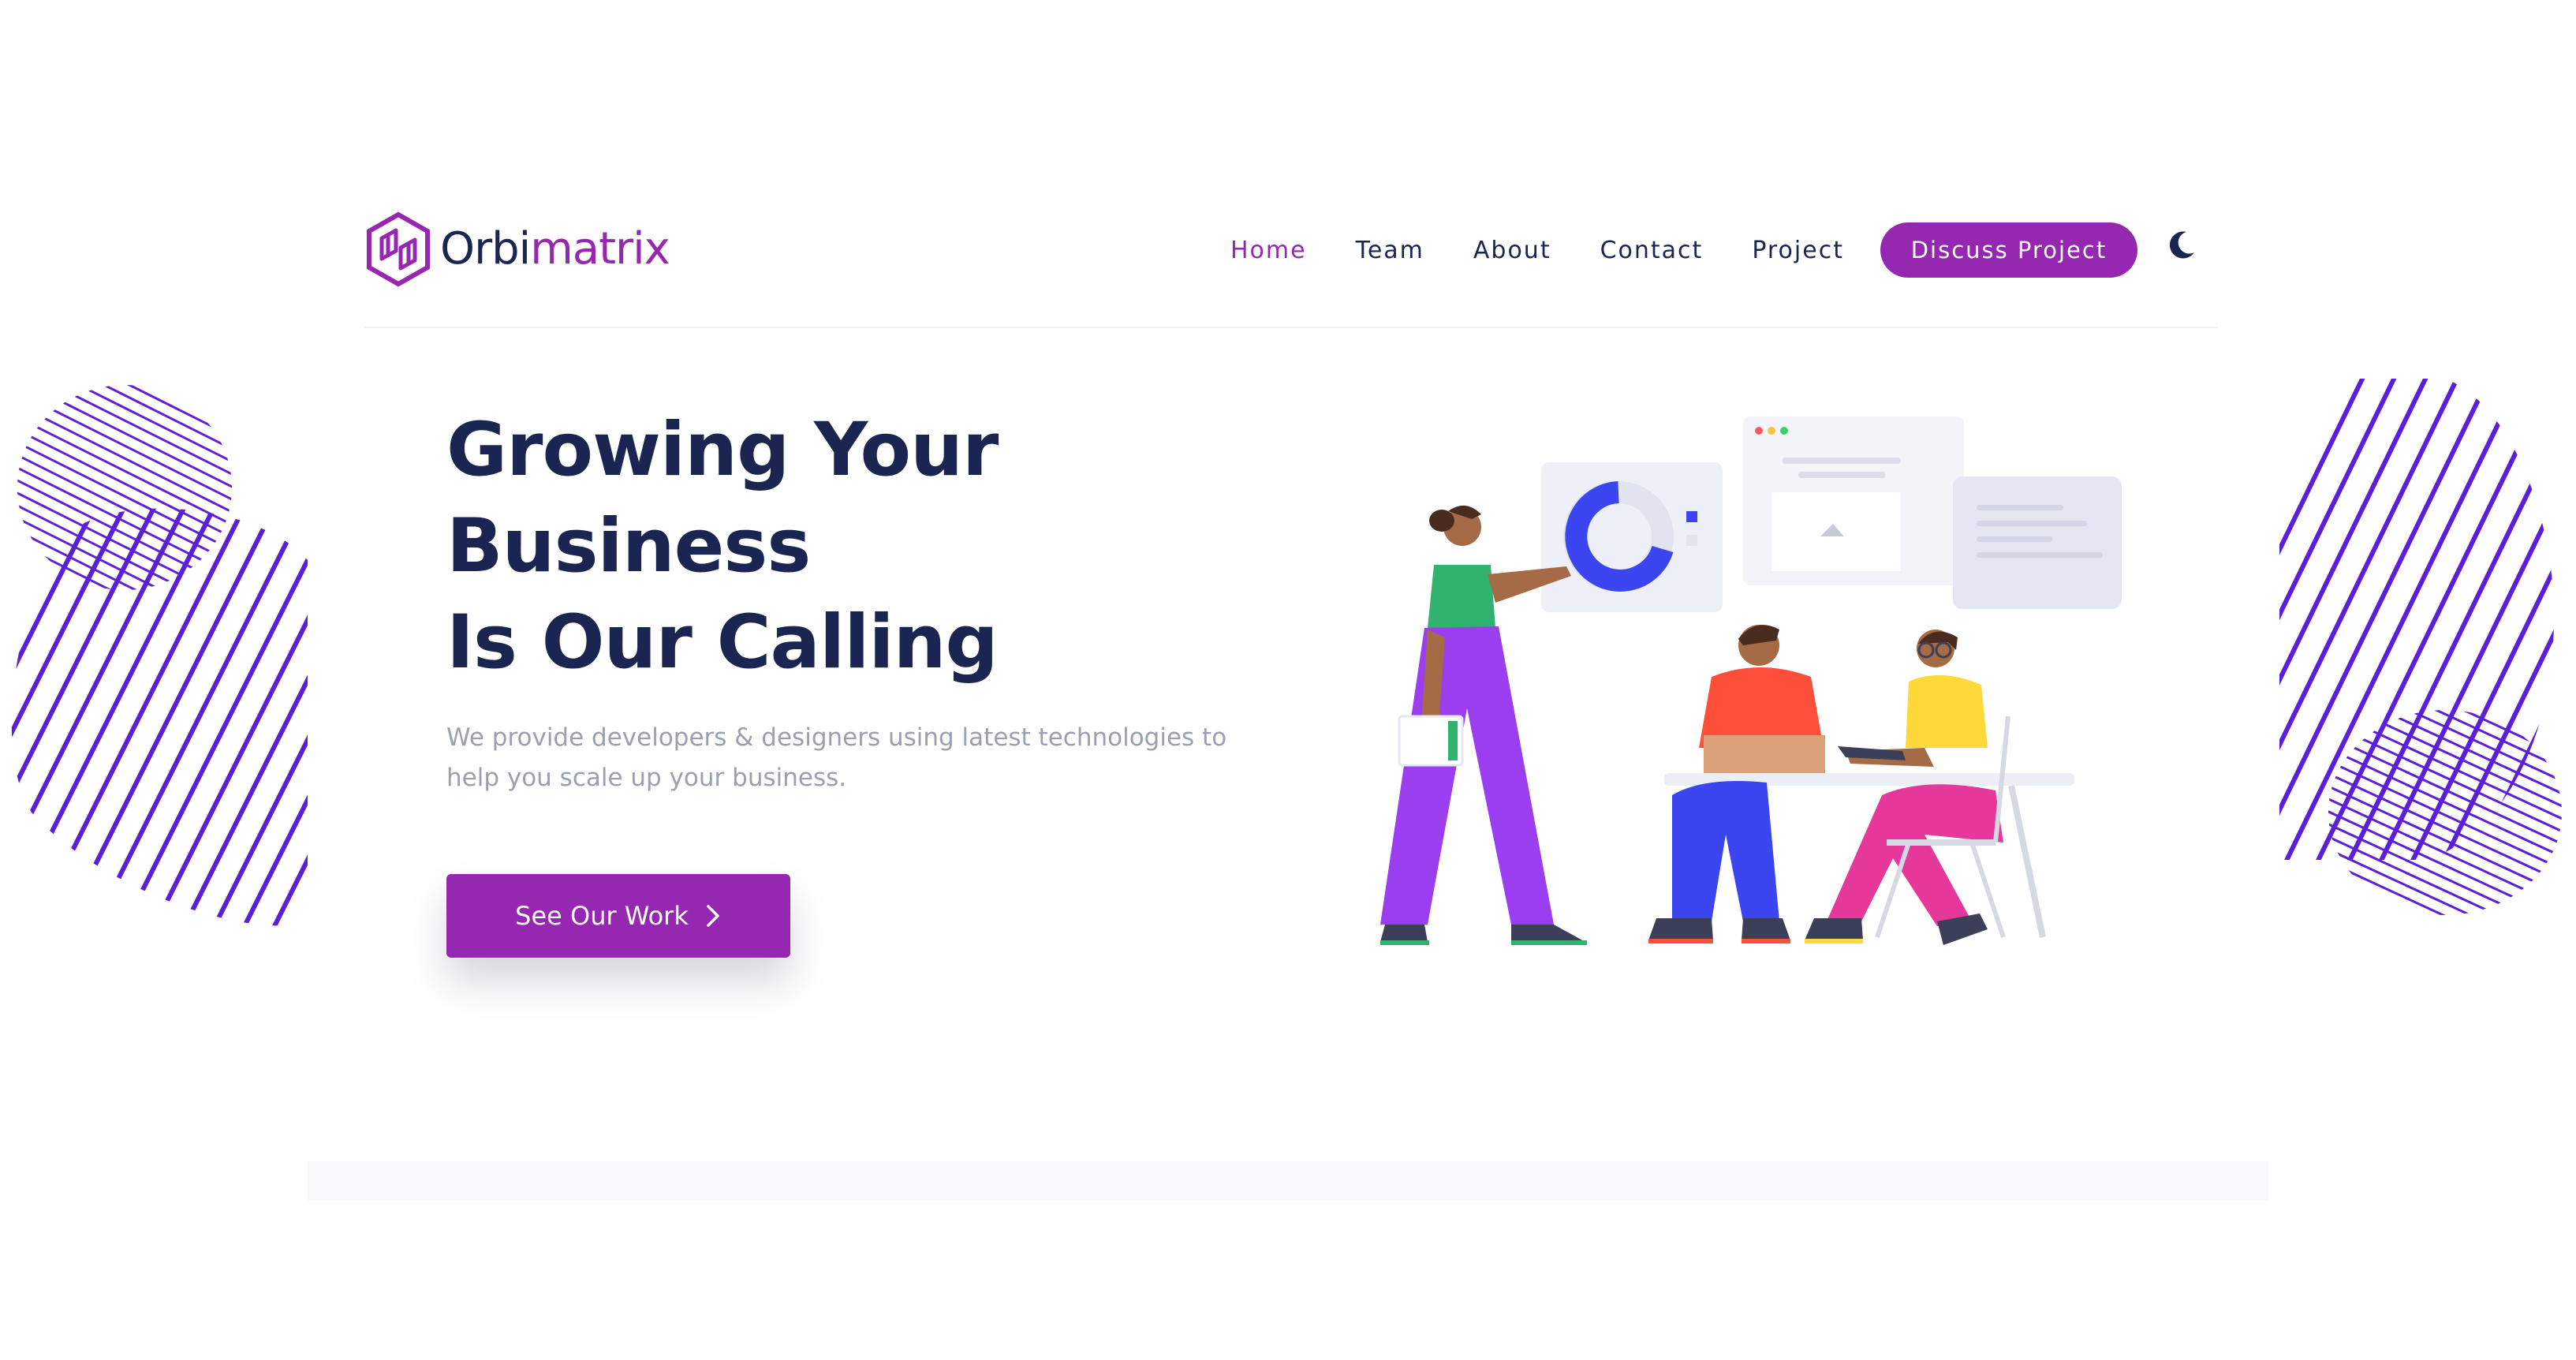 Image resolution: width=2576 pixels, height=1360 pixels. I want to click on decorative-stripes-left, so click(157, 655).